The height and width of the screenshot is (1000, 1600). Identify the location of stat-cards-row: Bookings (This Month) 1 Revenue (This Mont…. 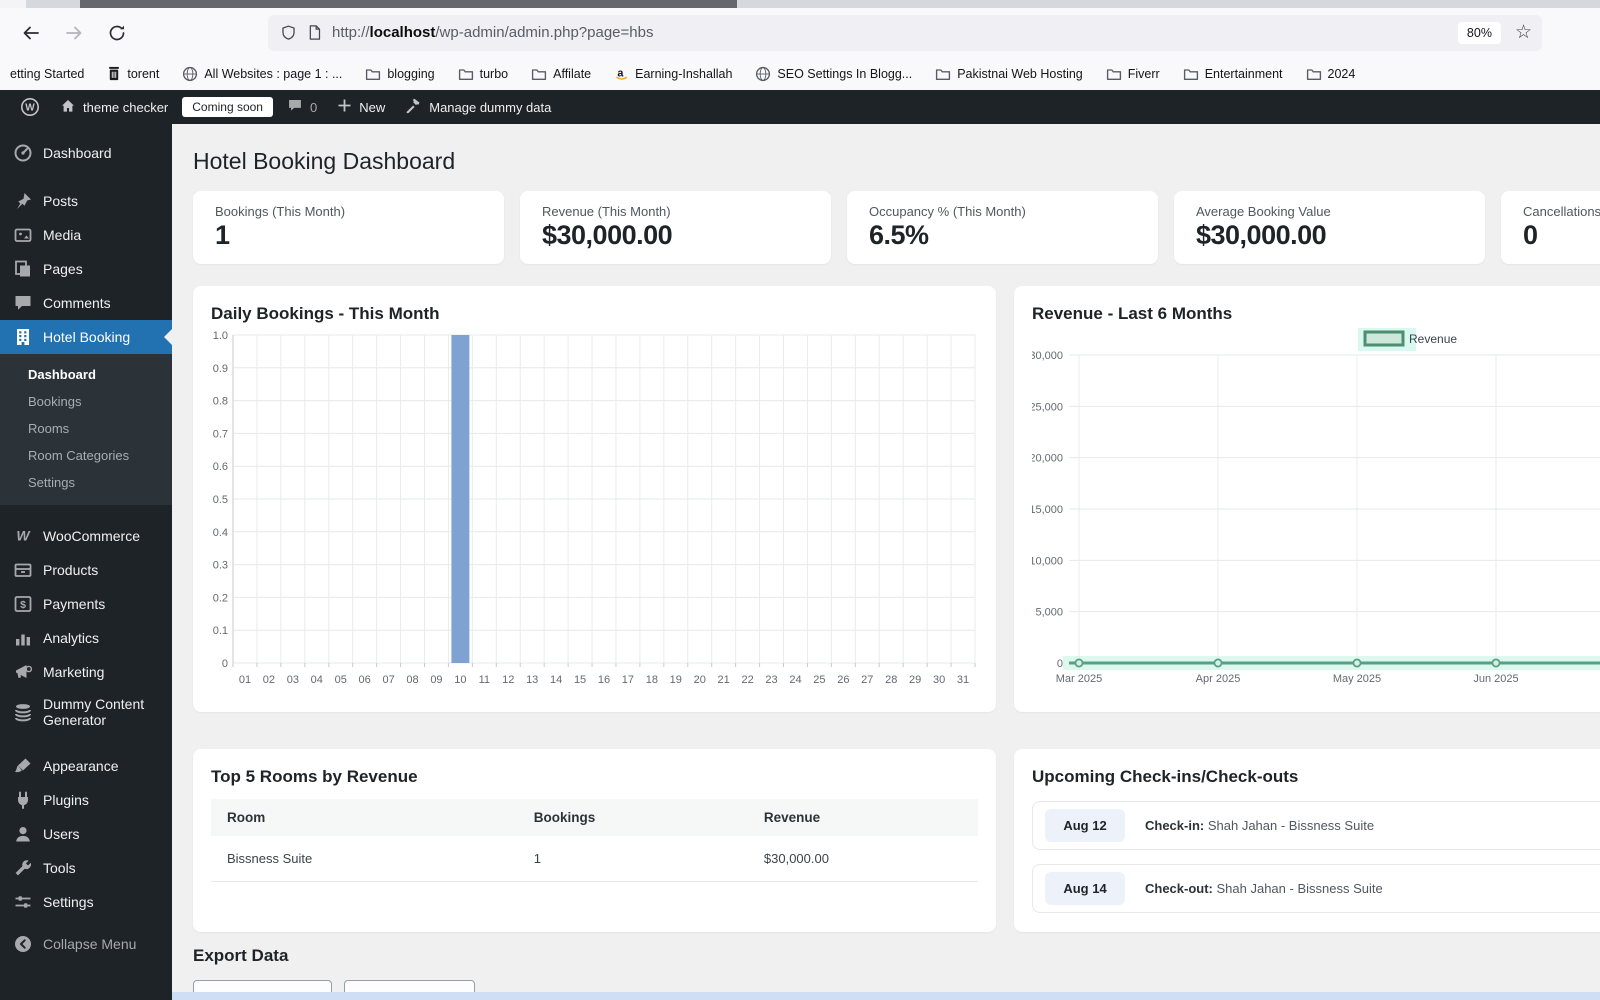
(896, 227).